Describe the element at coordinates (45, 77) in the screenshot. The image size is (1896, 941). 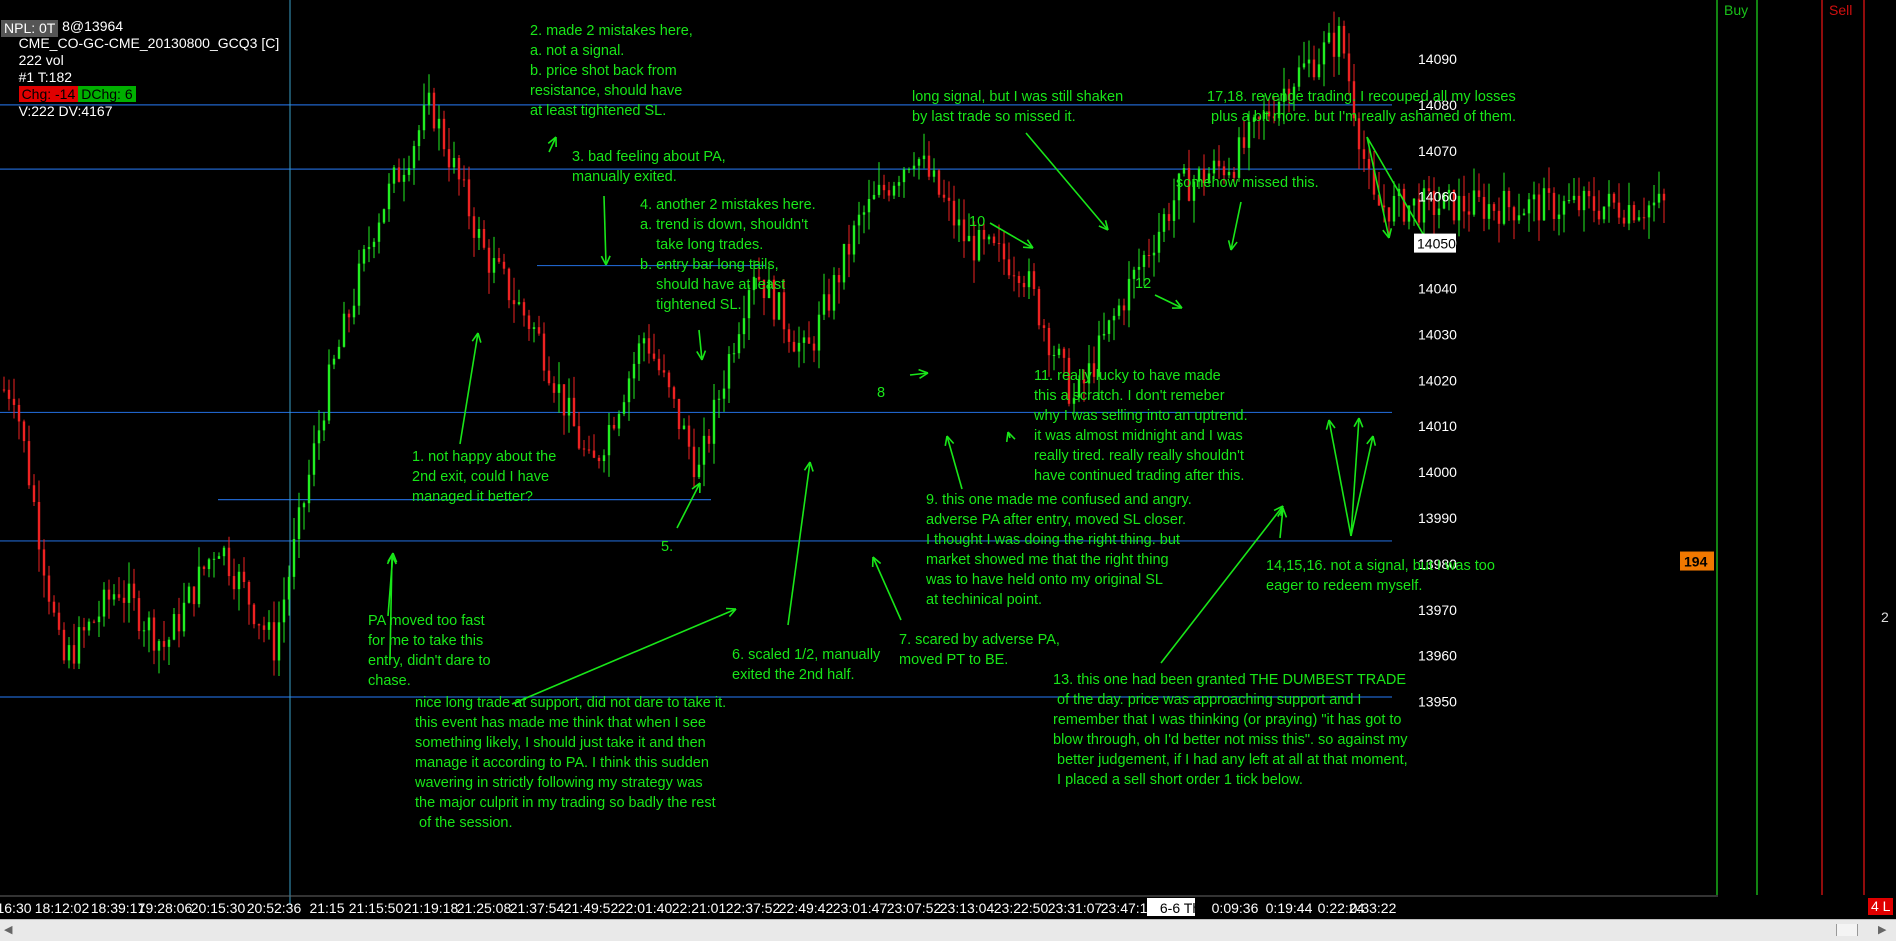
I see `trade-count-label: #1 T:182` at that location.